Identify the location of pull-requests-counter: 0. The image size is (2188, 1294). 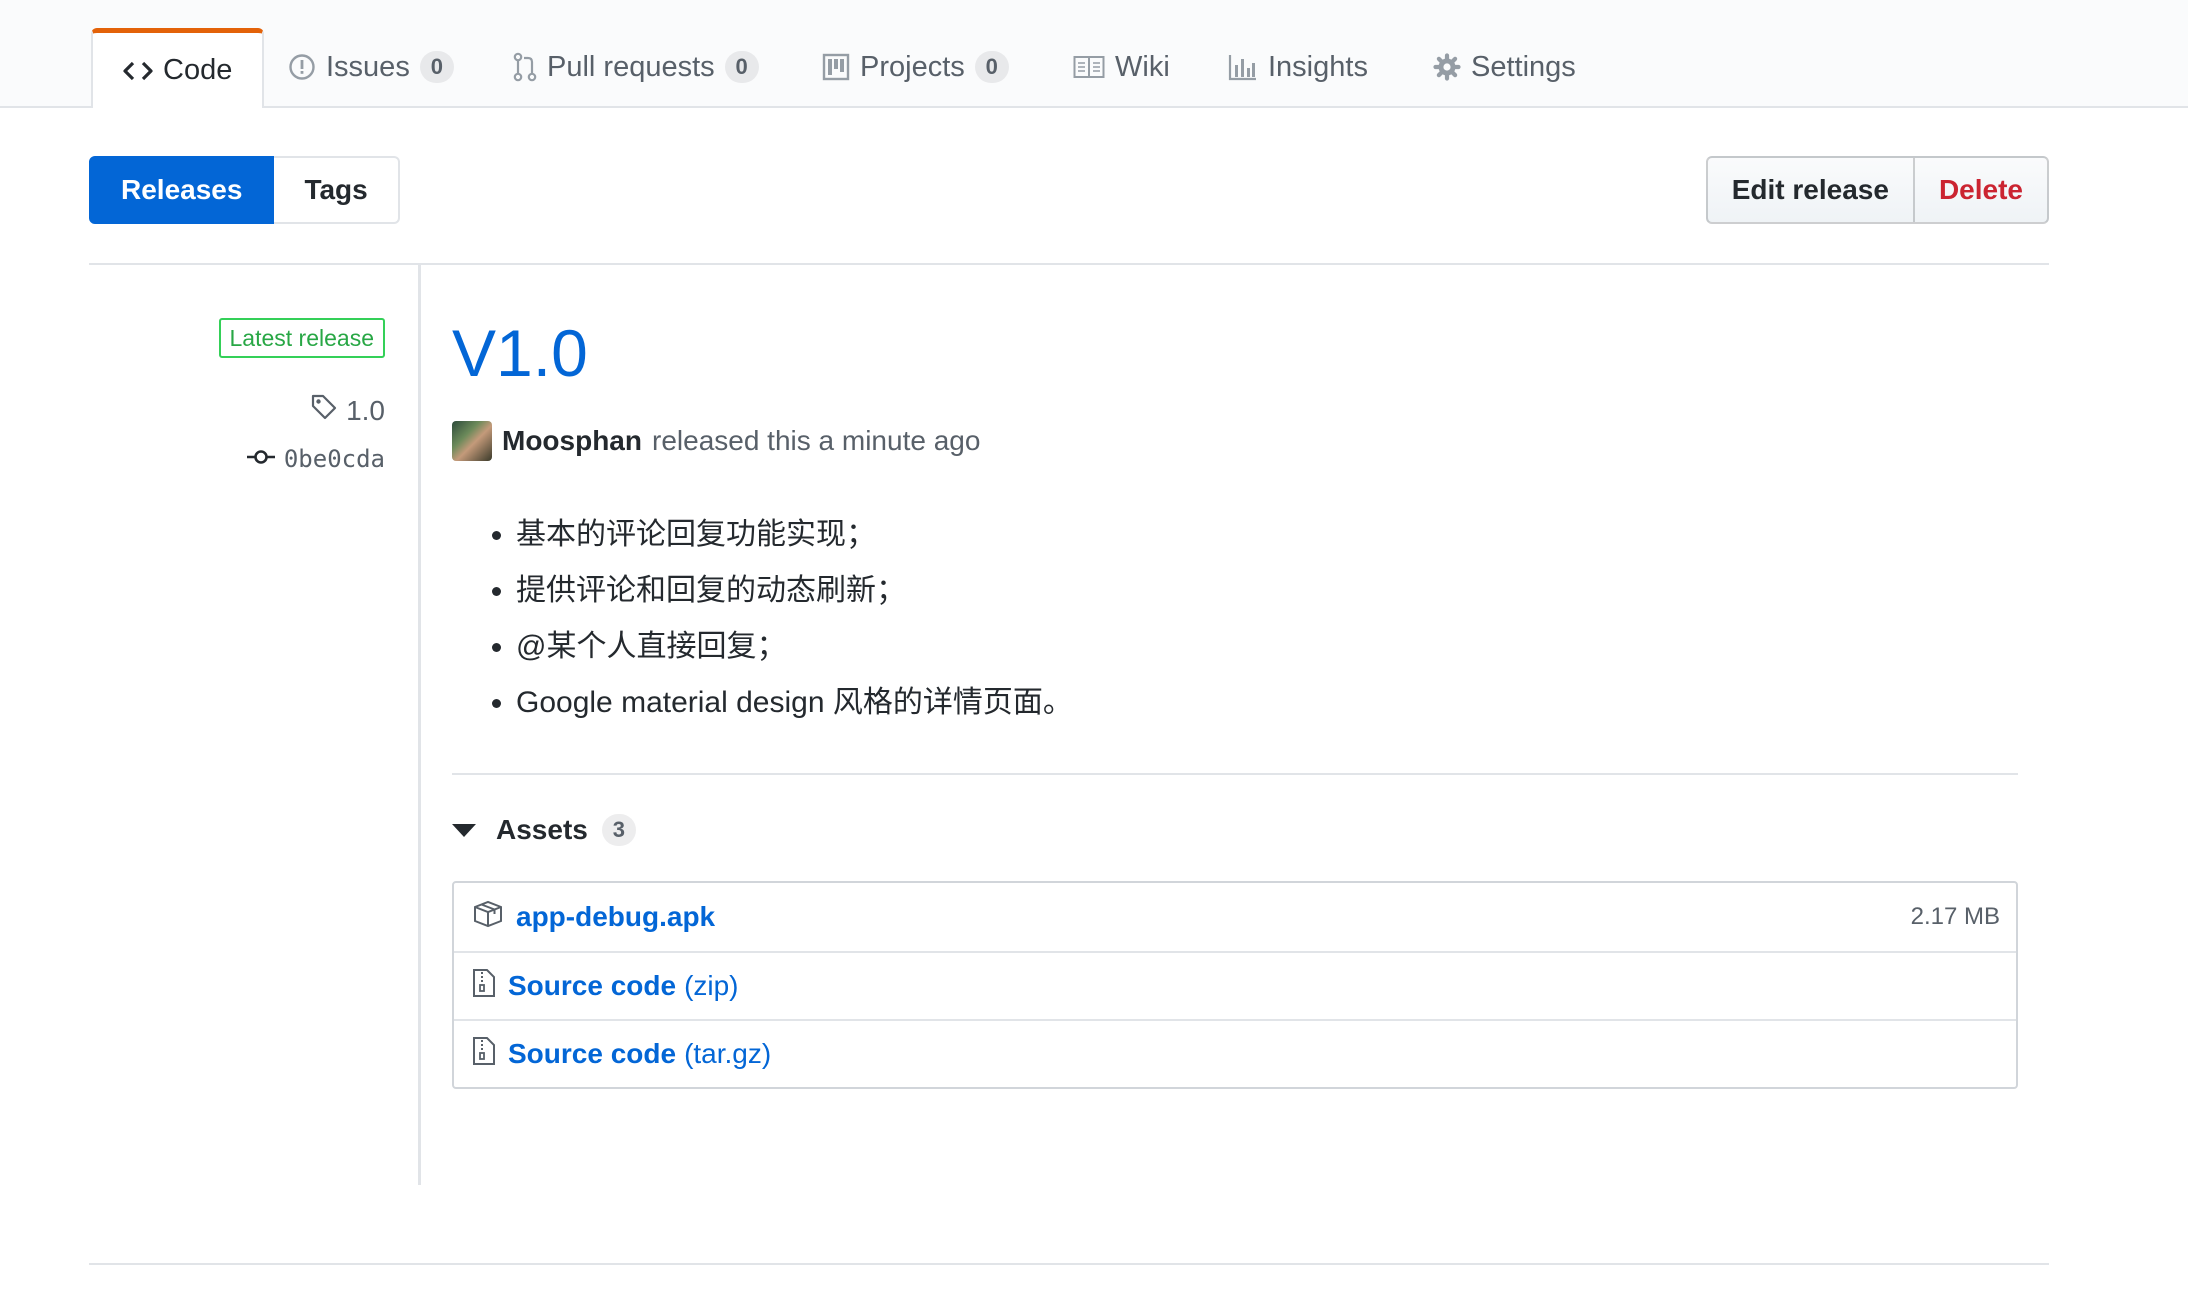
(741, 67).